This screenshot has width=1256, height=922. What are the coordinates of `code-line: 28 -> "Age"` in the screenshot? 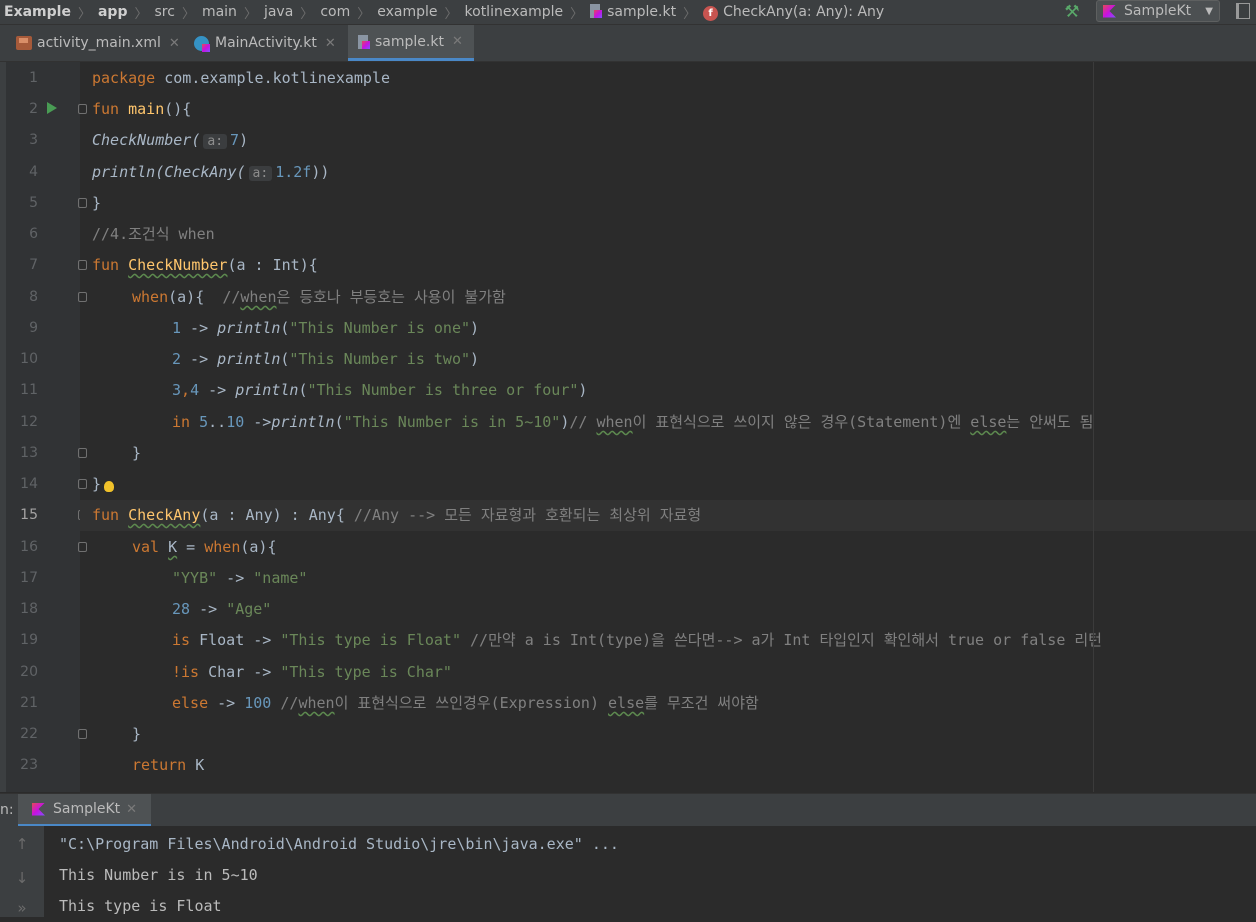 It's located at (668, 609).